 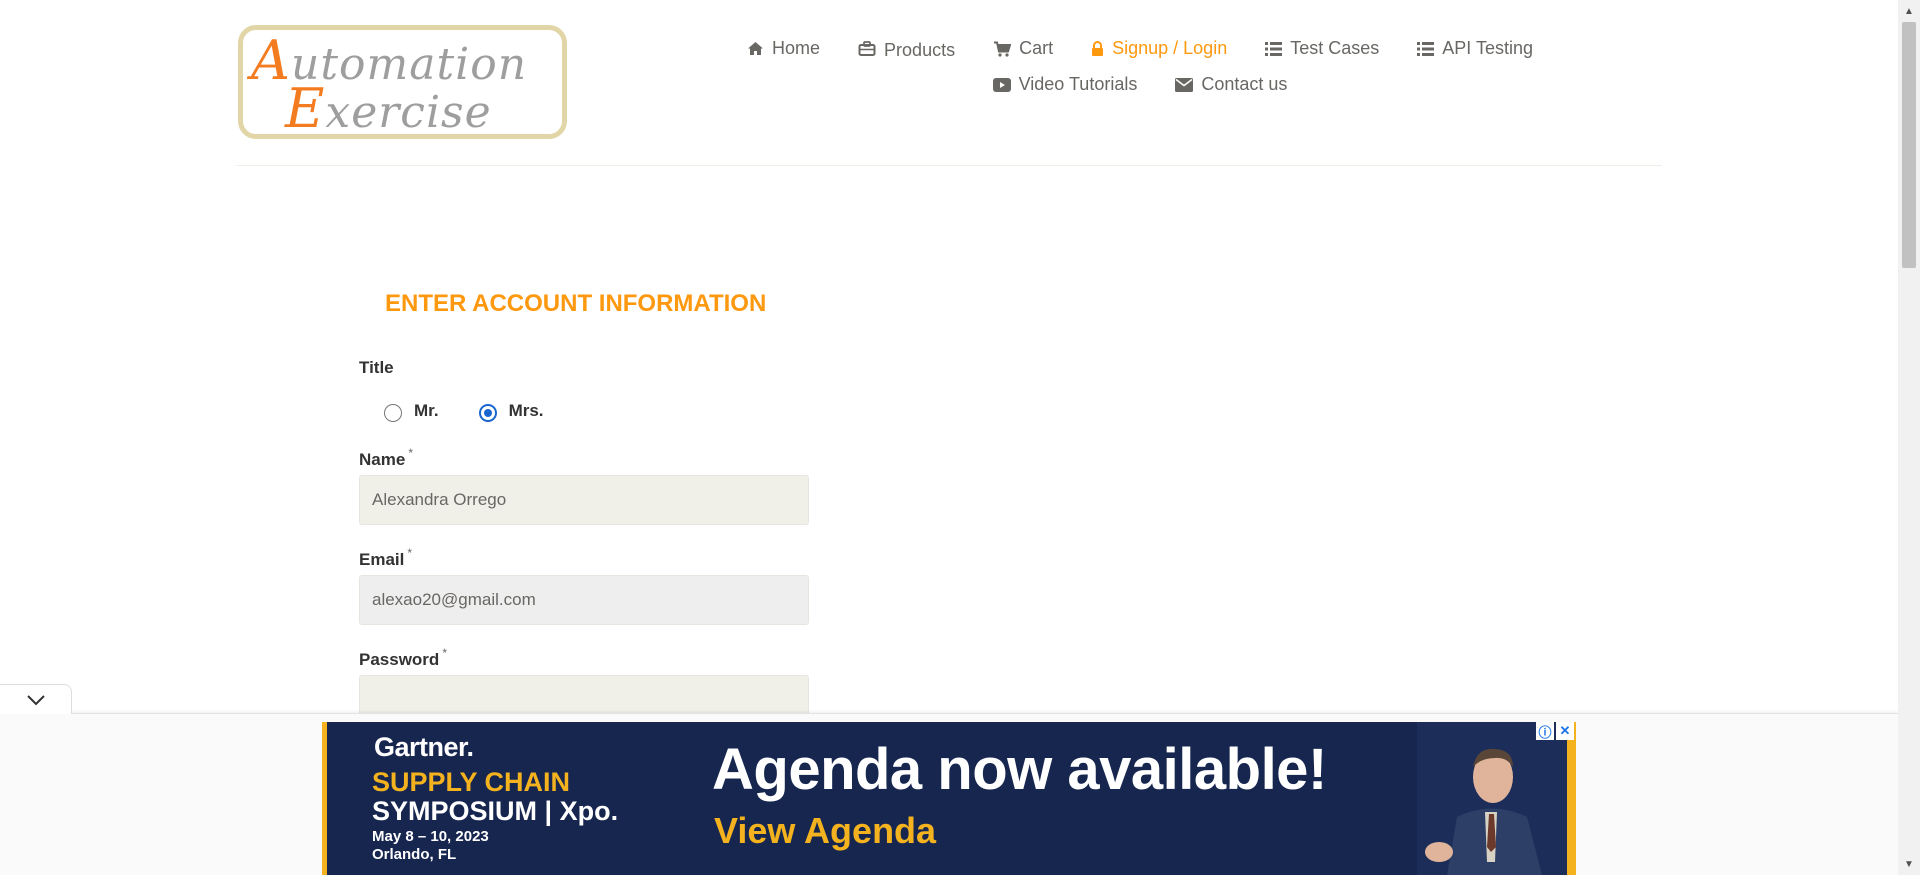 I want to click on scroll-thumb, so click(x=1909, y=145).